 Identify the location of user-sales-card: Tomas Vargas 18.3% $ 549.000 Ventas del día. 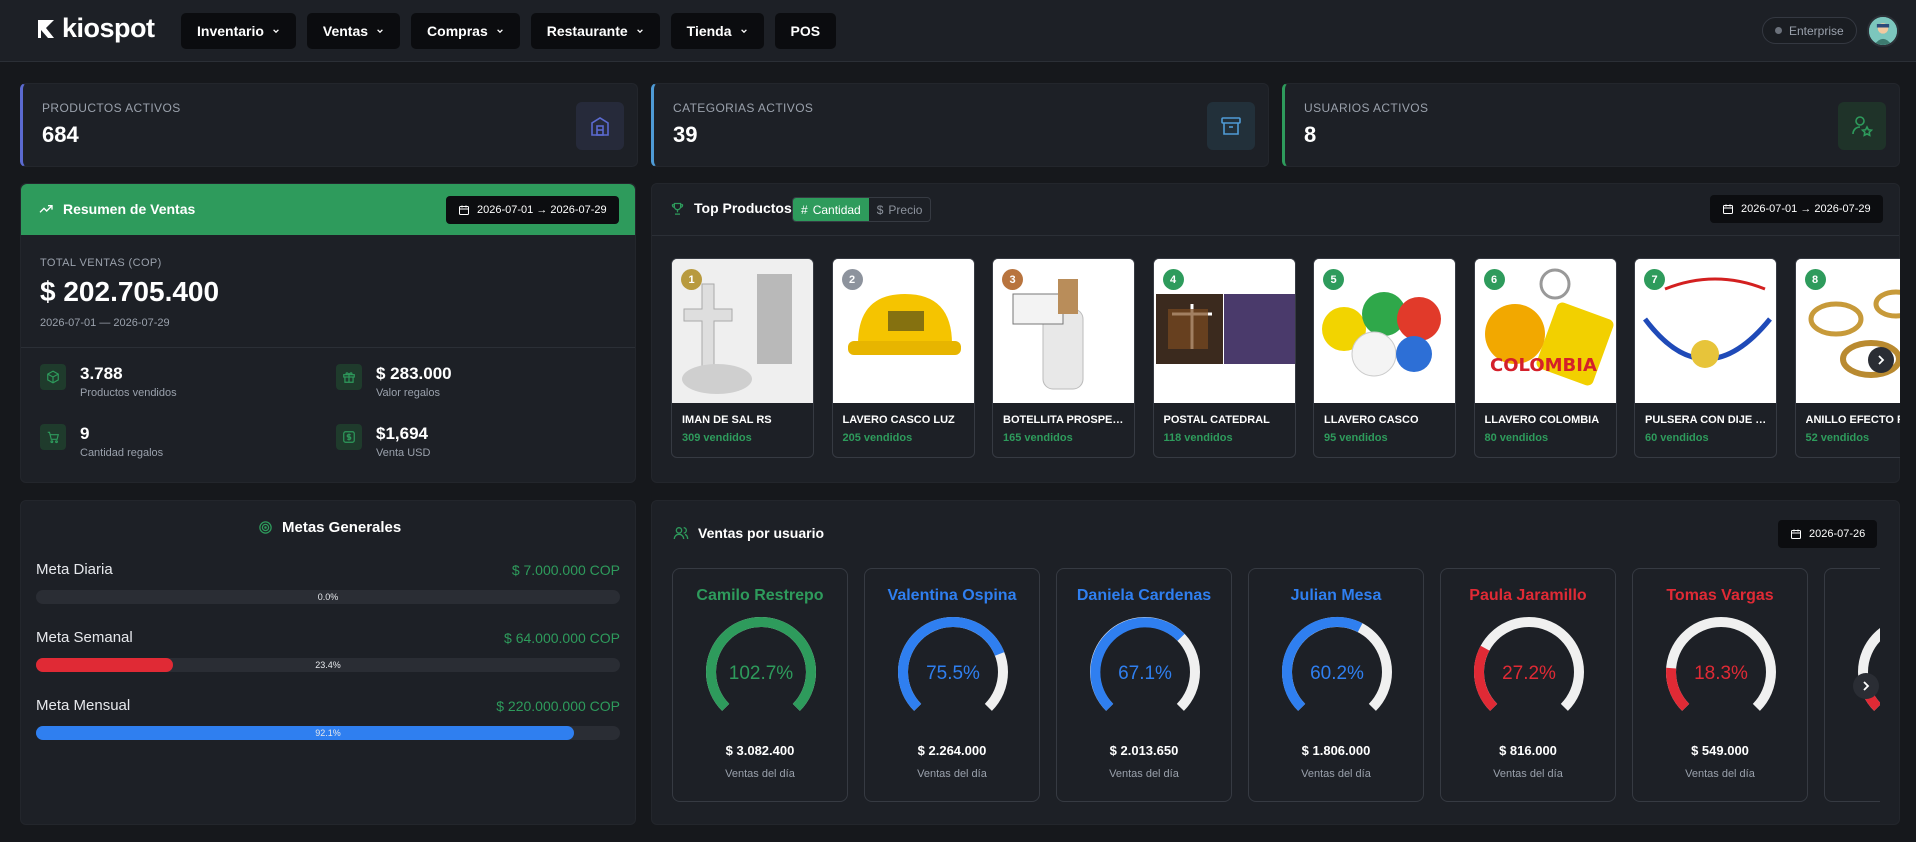
(1720, 685).